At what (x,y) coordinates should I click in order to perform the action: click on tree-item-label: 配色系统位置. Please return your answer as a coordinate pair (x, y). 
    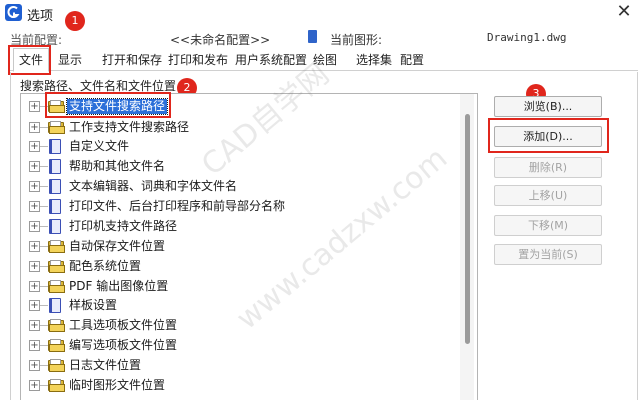
    Looking at the image, I should click on (105, 266).